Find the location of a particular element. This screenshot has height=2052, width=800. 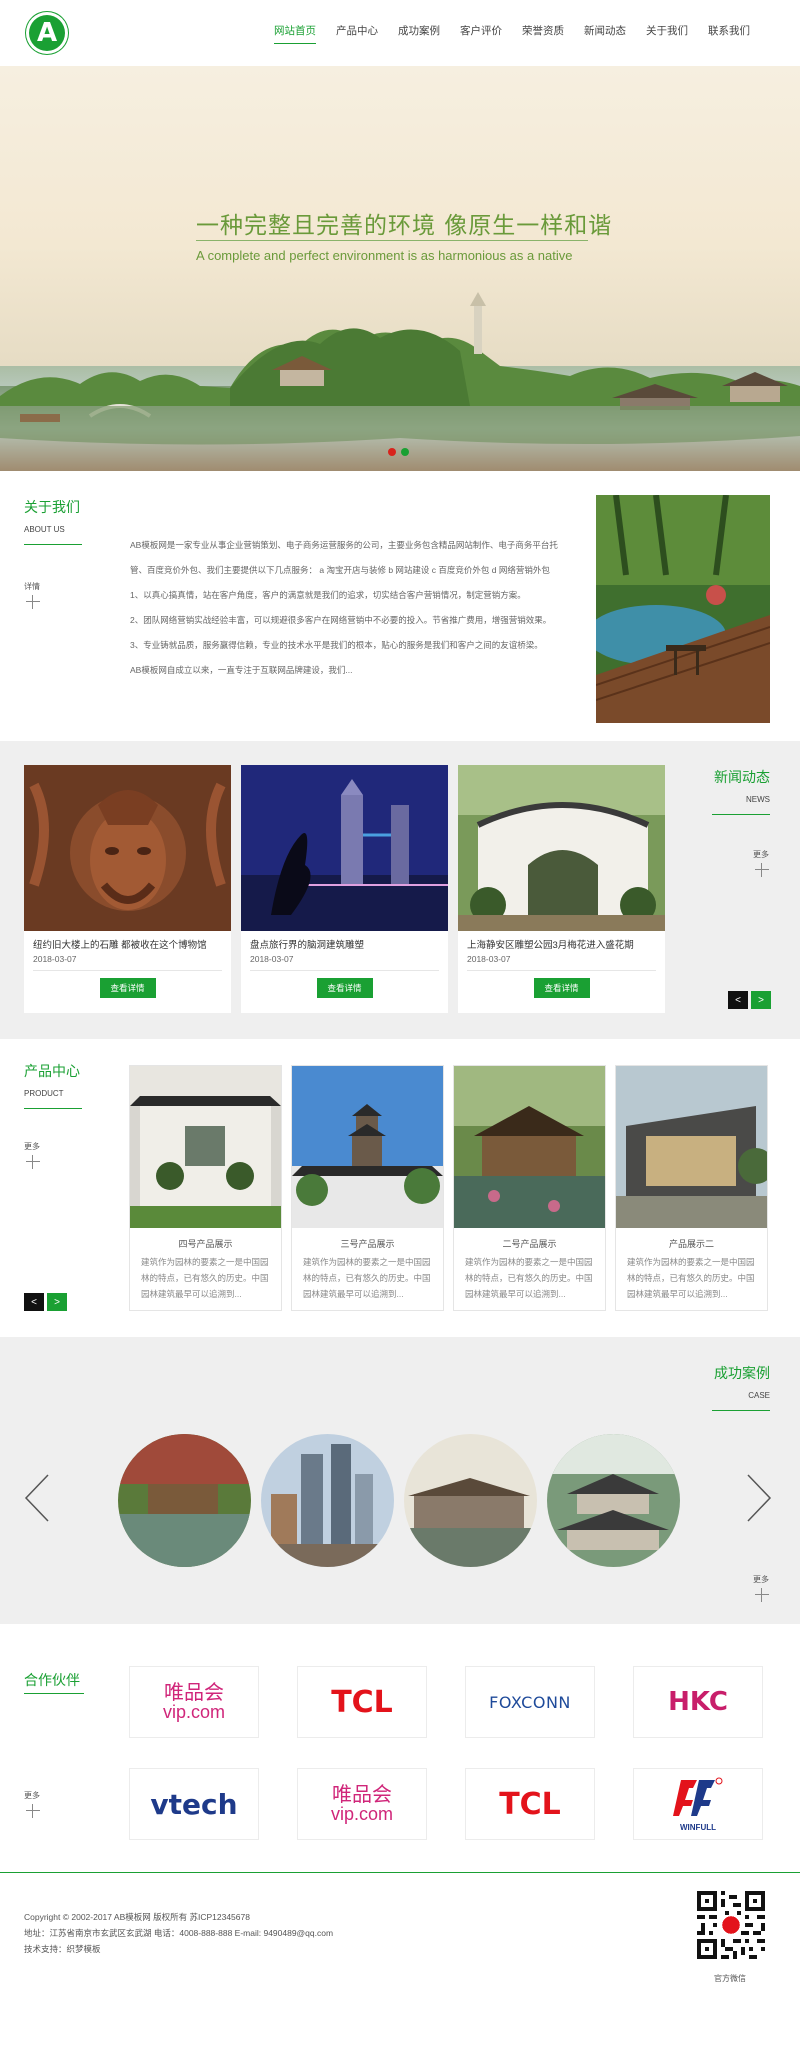

news-more-link: 更多 is located at coordinates (761, 854).